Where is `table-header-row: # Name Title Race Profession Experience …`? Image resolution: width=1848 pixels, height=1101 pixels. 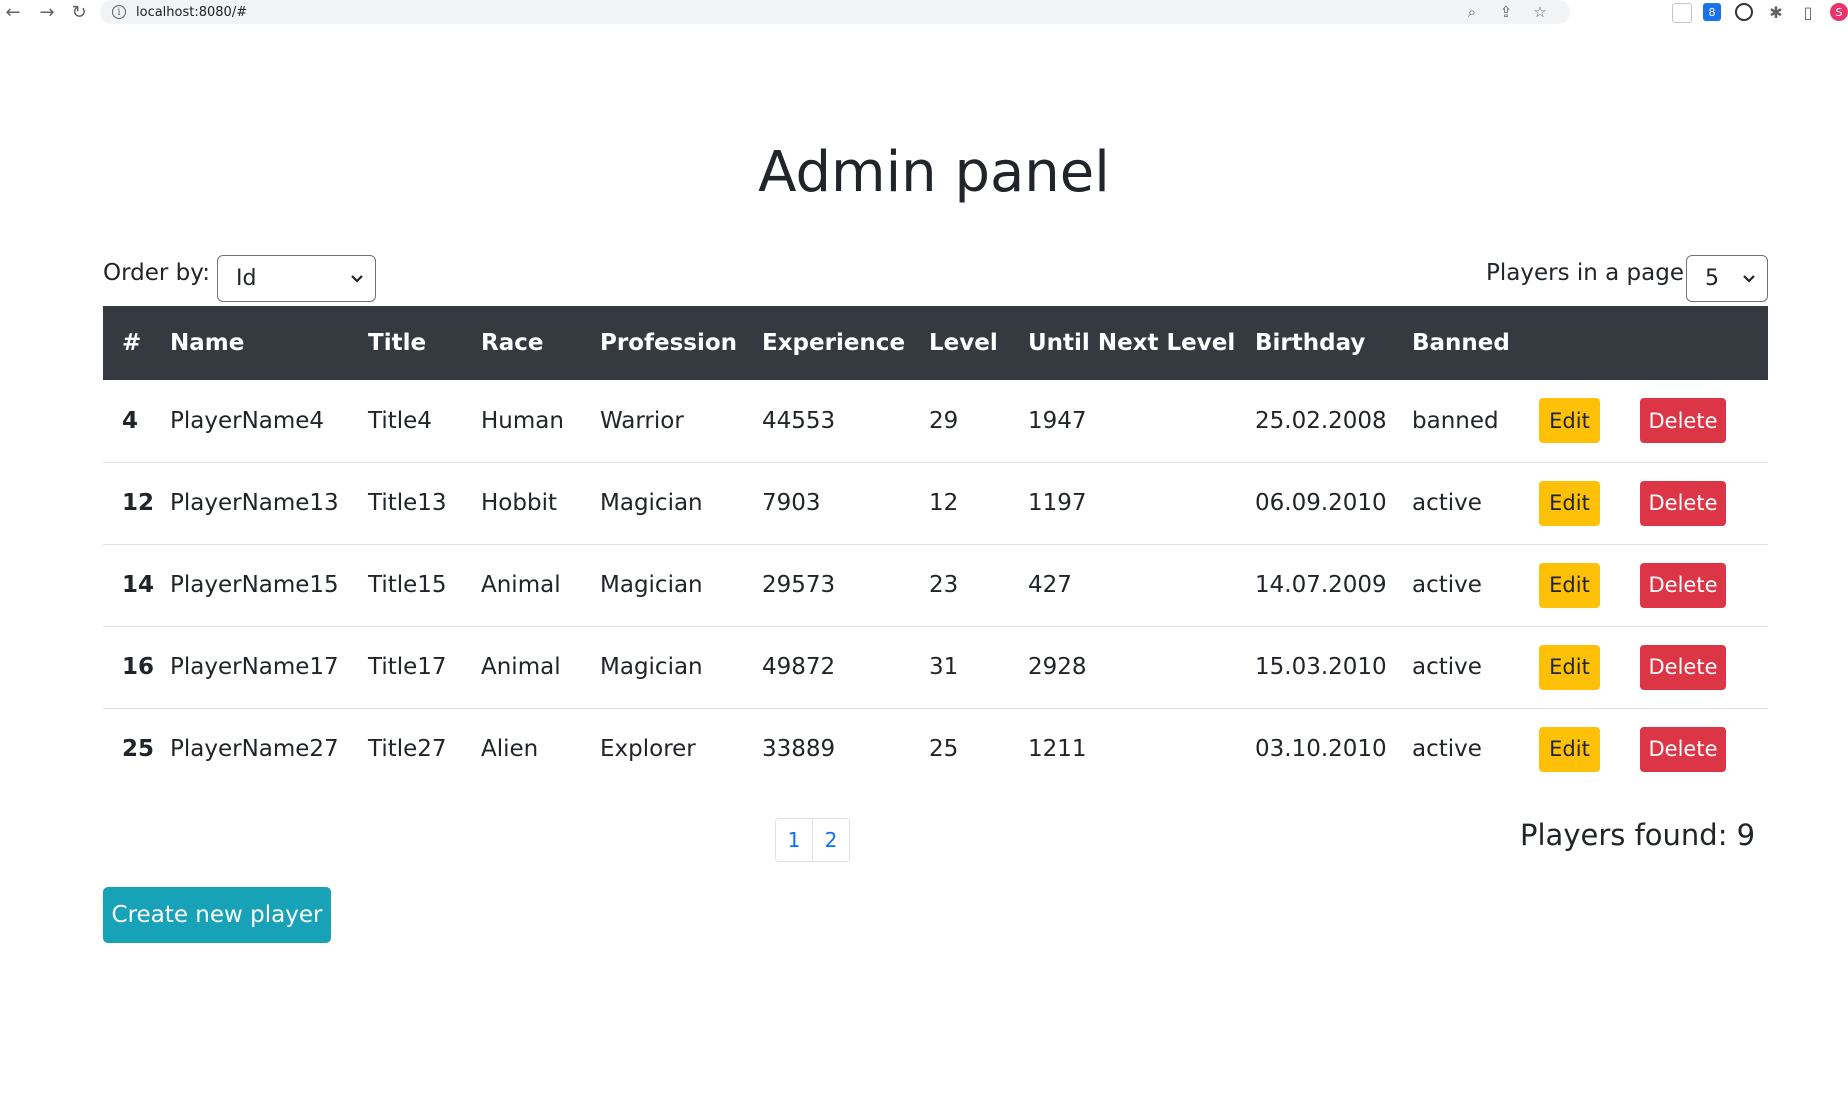 table-header-row: # Name Title Race Profession Experience … is located at coordinates (935, 343).